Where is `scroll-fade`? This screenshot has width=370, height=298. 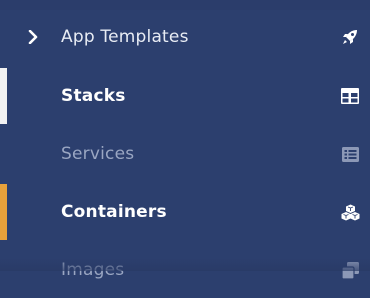
scroll-fade is located at coordinates (185, 264).